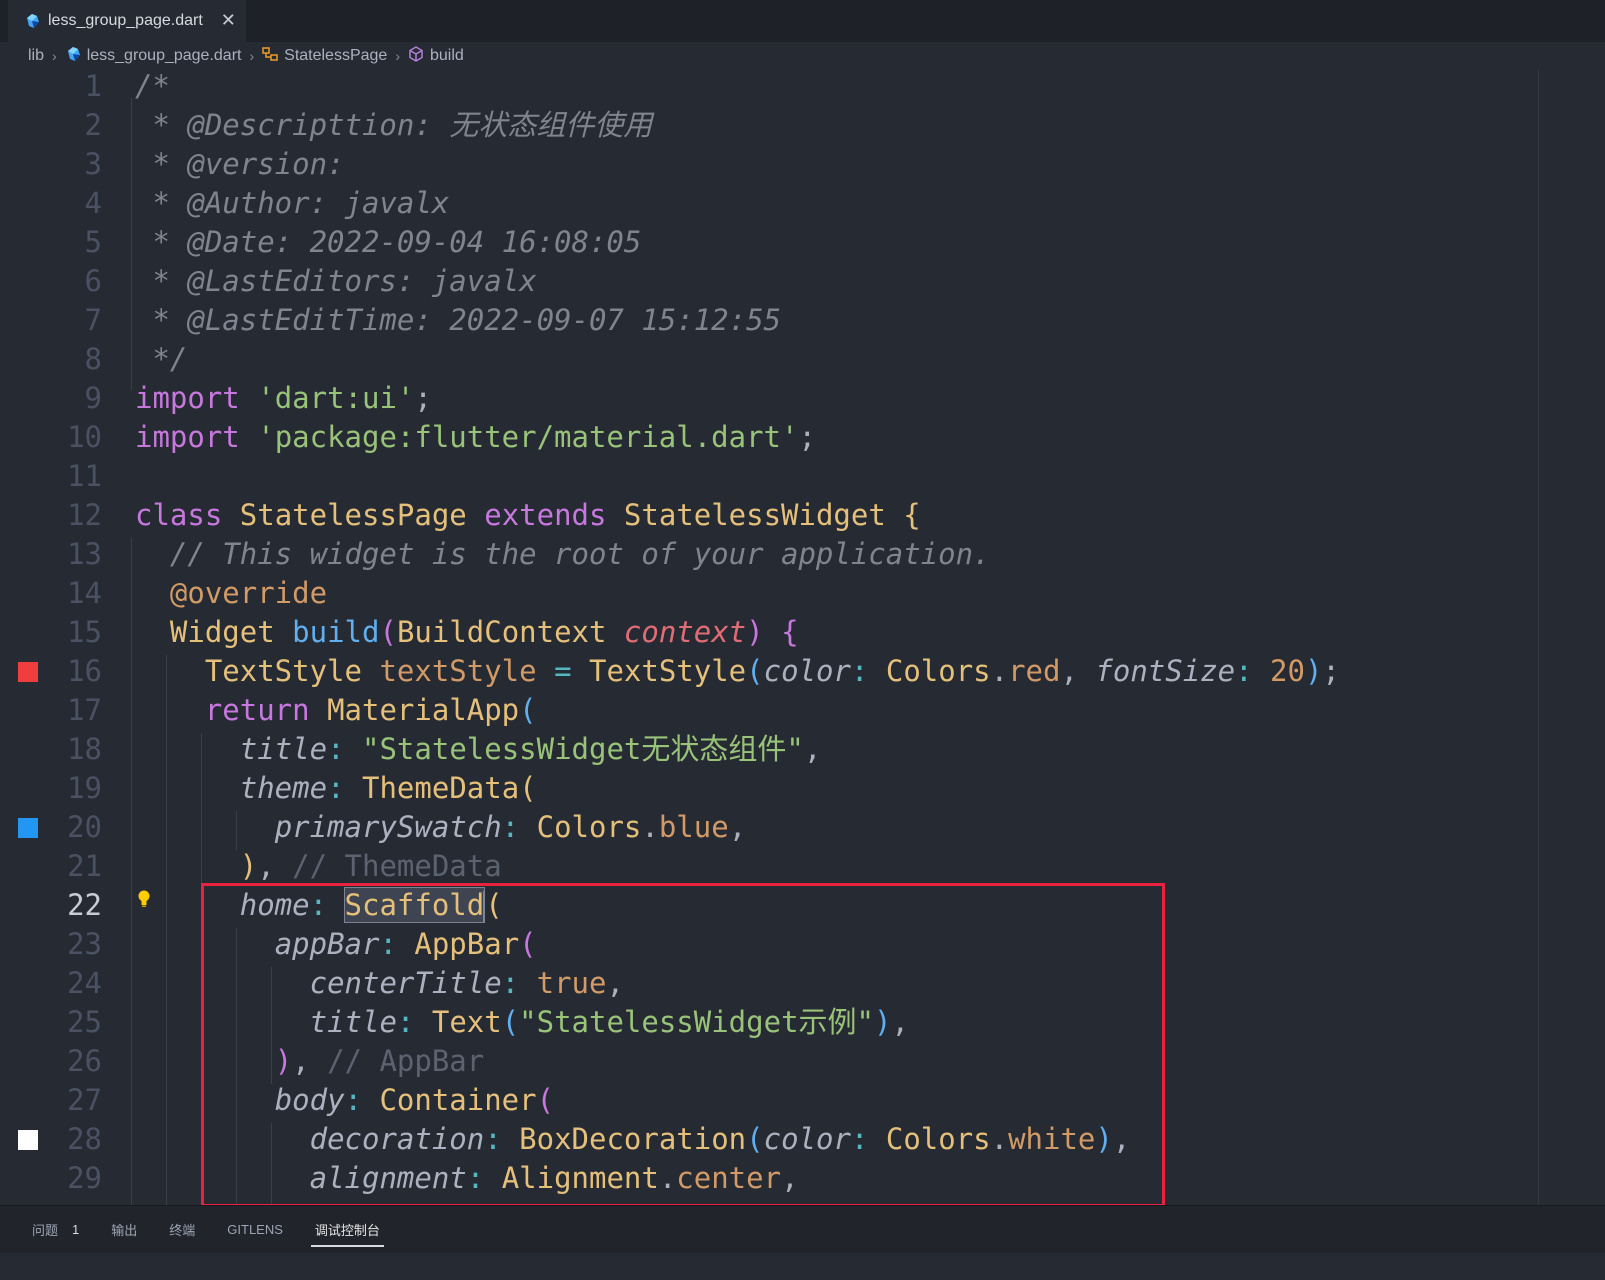 Image resolution: width=1605 pixels, height=1280 pixels. I want to click on code-text: * @Author: javalx, so click(292, 203).